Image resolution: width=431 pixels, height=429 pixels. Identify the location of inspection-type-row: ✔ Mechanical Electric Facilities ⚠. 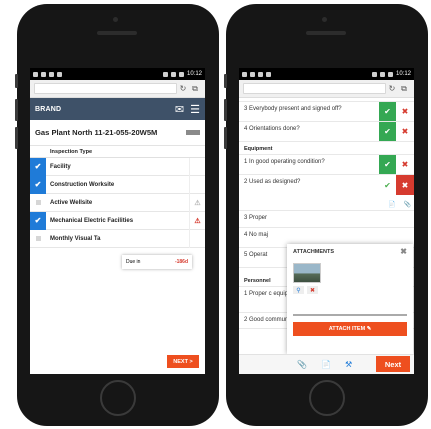
(117, 220).